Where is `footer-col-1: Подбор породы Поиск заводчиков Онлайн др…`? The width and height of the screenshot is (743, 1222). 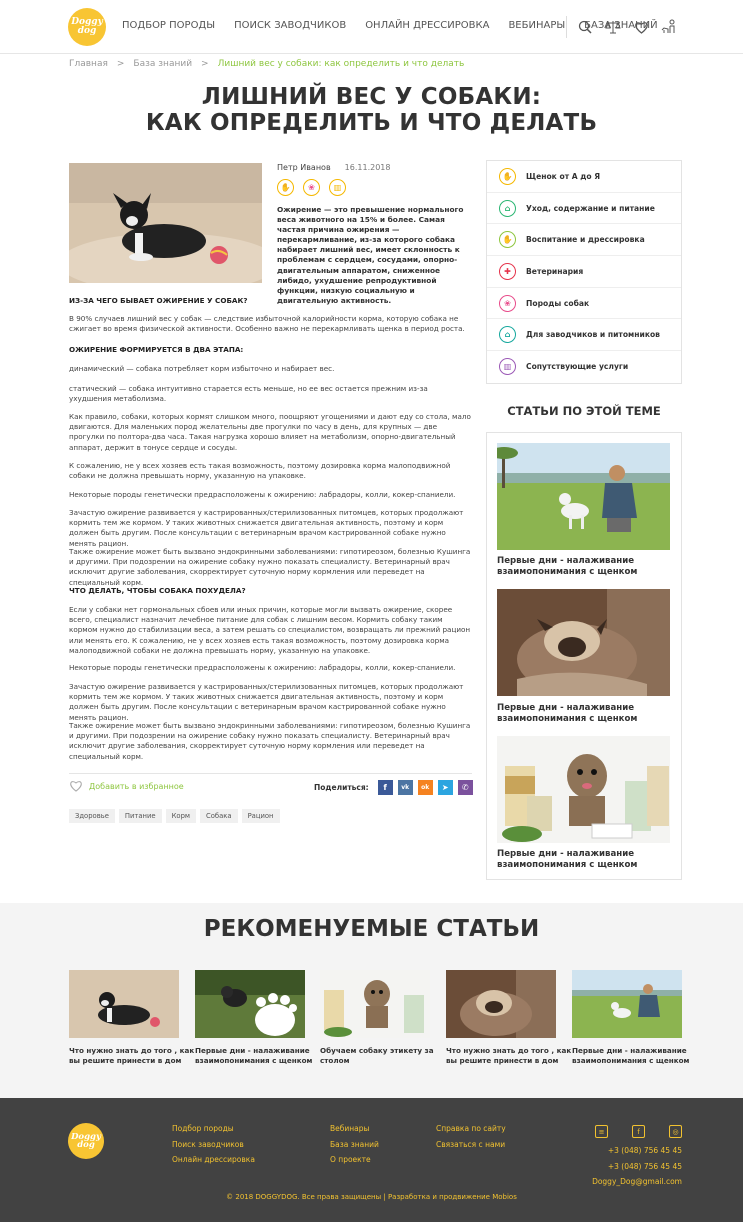 footer-col-1: Подбор породы Поиск заводчиков Онлайн др… is located at coordinates (213, 1144).